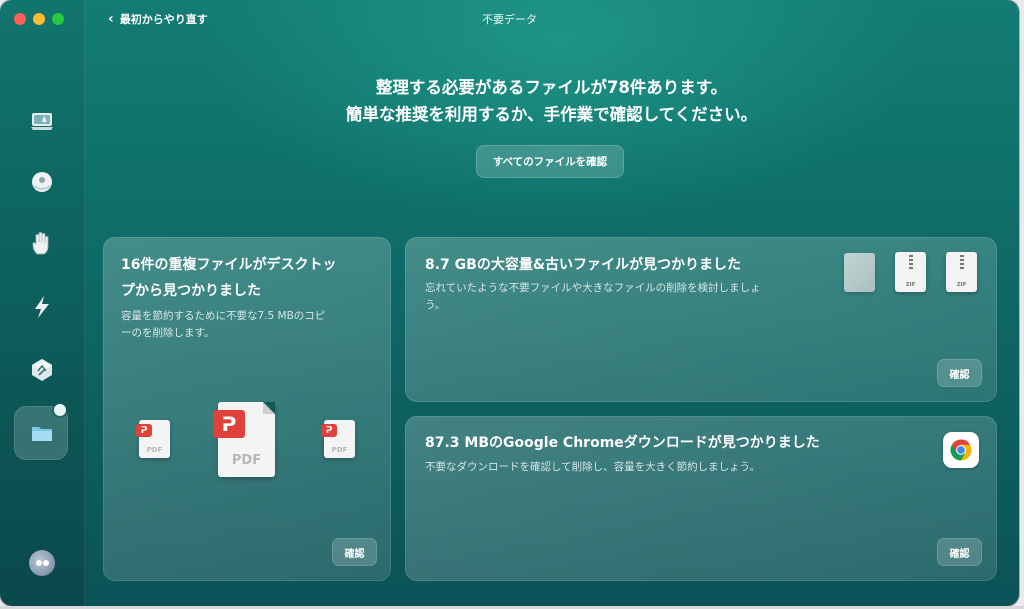 The width and height of the screenshot is (1024, 609). I want to click on duplicates-desc-line-1: 容量を節約するために不要な7.5 MBのコピ, so click(223, 316).